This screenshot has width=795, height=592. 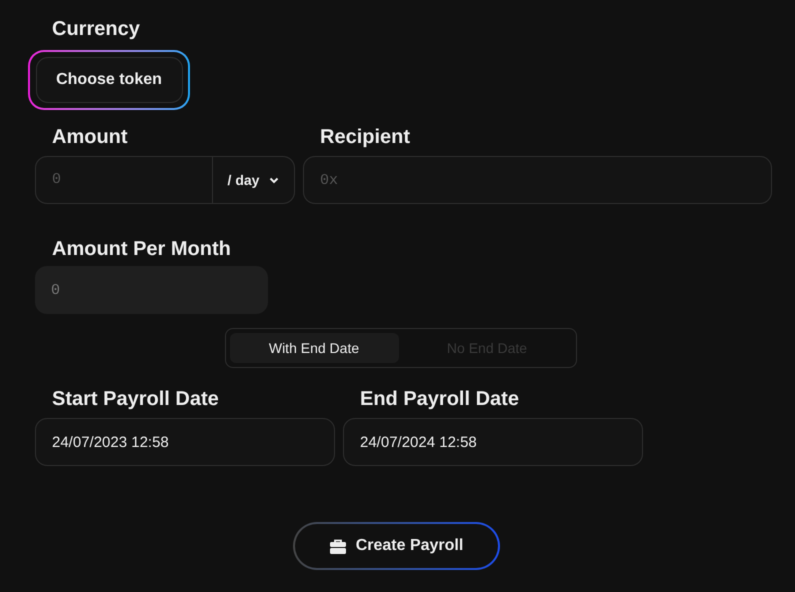 I want to click on field-label: Amount, so click(x=90, y=137).